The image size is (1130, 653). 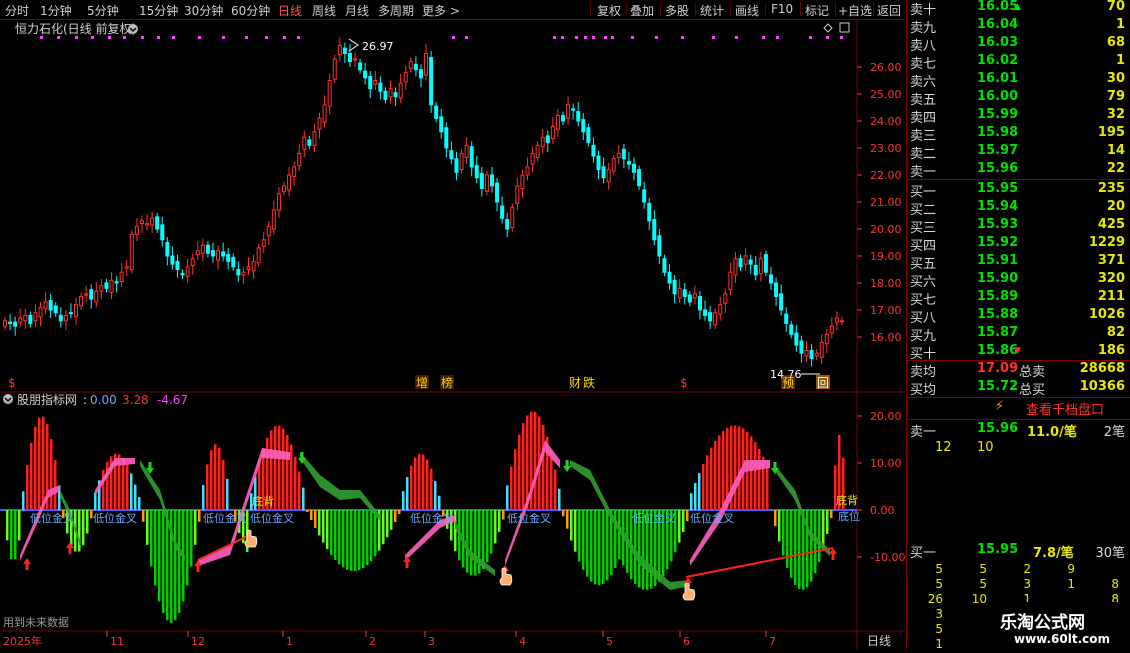 I want to click on ask-volume: 1, so click(x=1120, y=60).